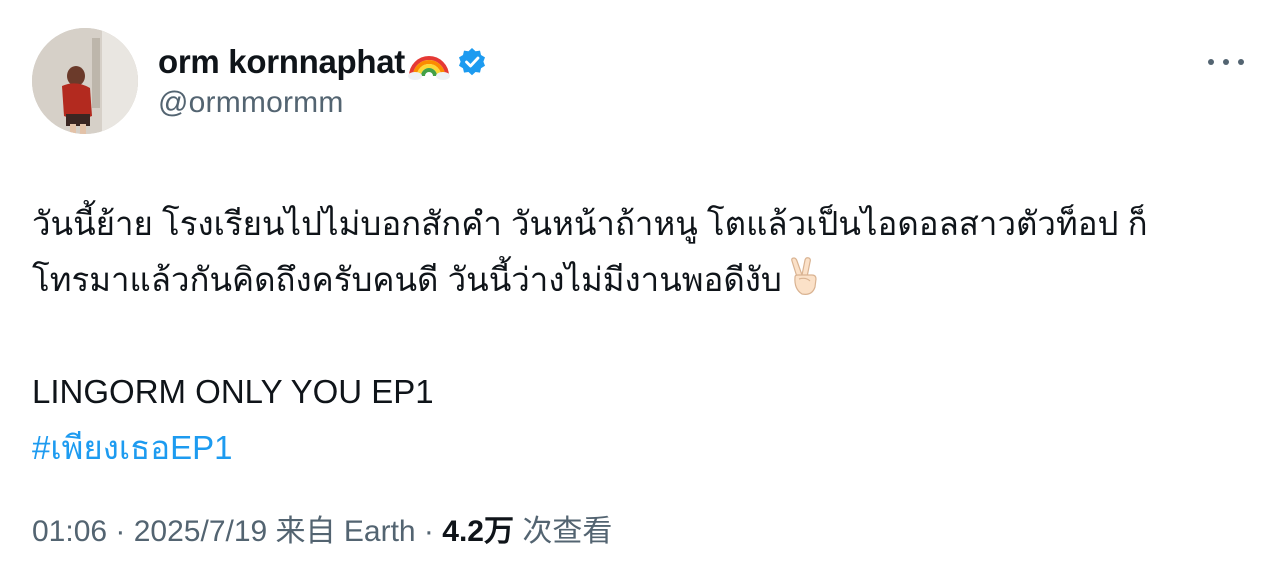 The width and height of the screenshot is (1263, 564). Describe the element at coordinates (281, 62) in the screenshot. I see `display-name: orm kornnaphat` at that location.